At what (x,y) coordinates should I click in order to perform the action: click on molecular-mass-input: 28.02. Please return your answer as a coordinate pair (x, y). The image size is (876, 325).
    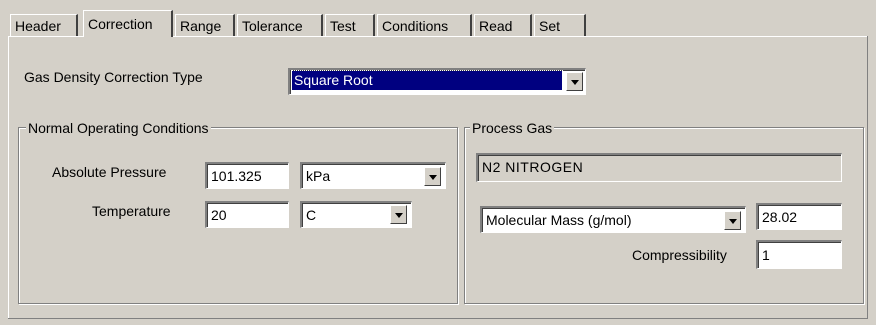
    Looking at the image, I should click on (799, 216).